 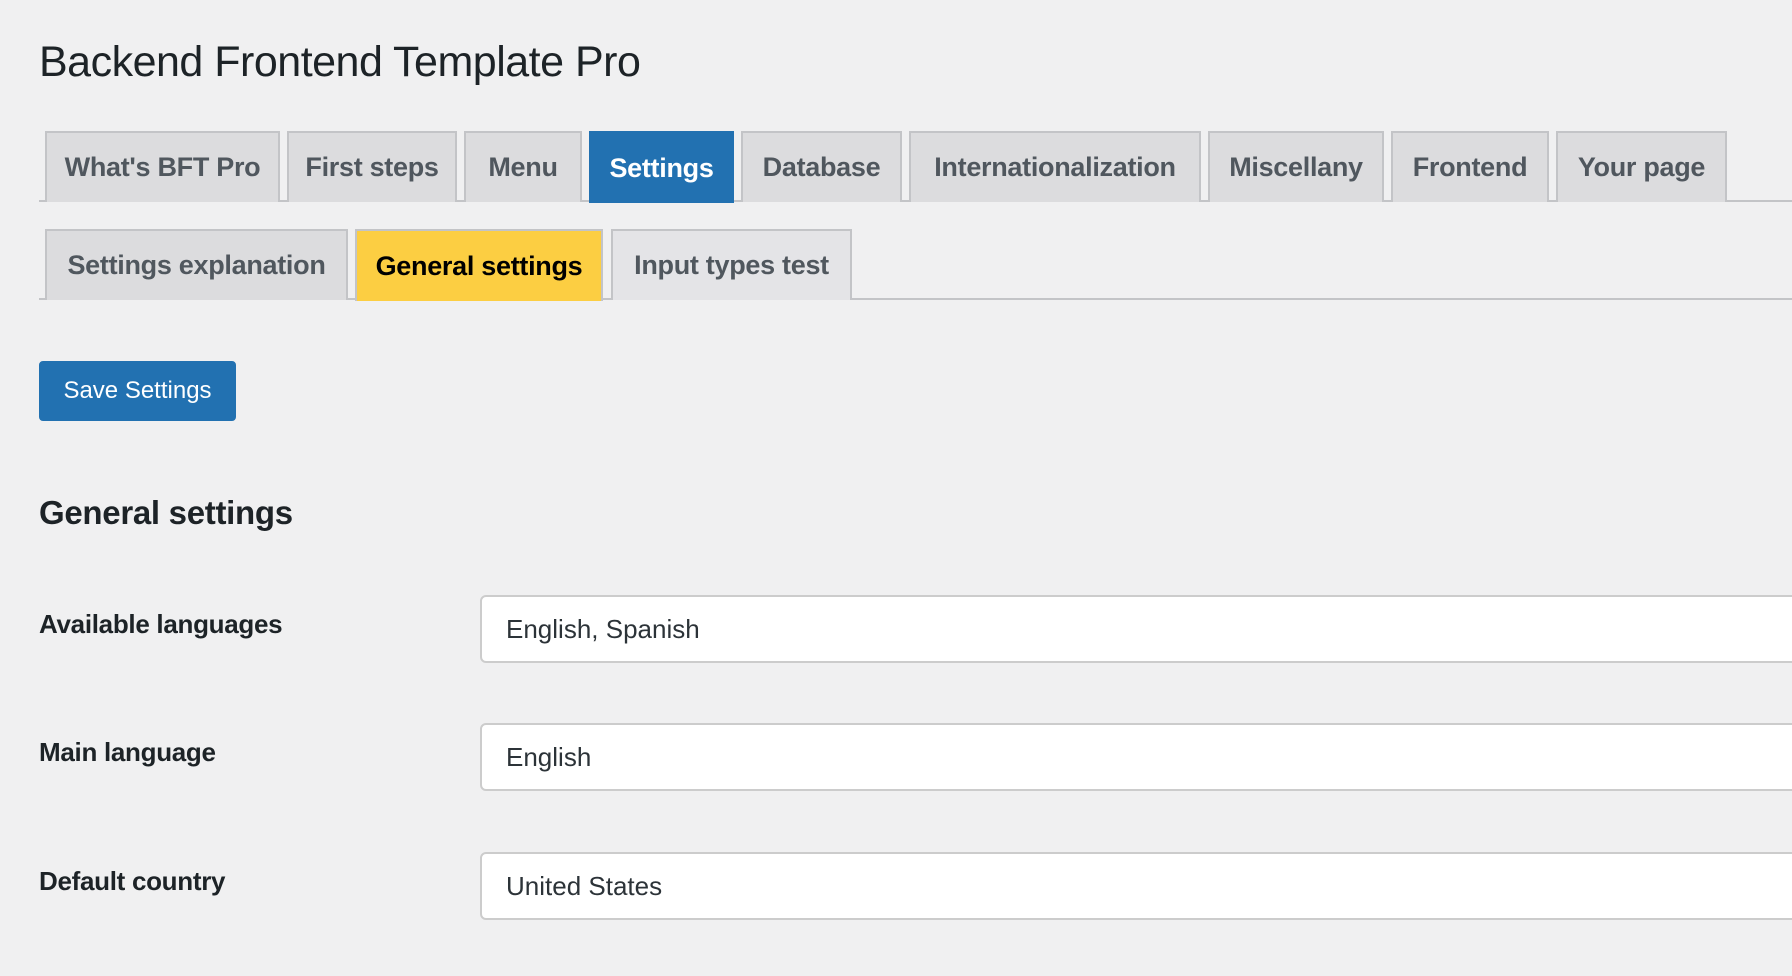 I want to click on available-languages-label: Available languages, so click(x=161, y=624).